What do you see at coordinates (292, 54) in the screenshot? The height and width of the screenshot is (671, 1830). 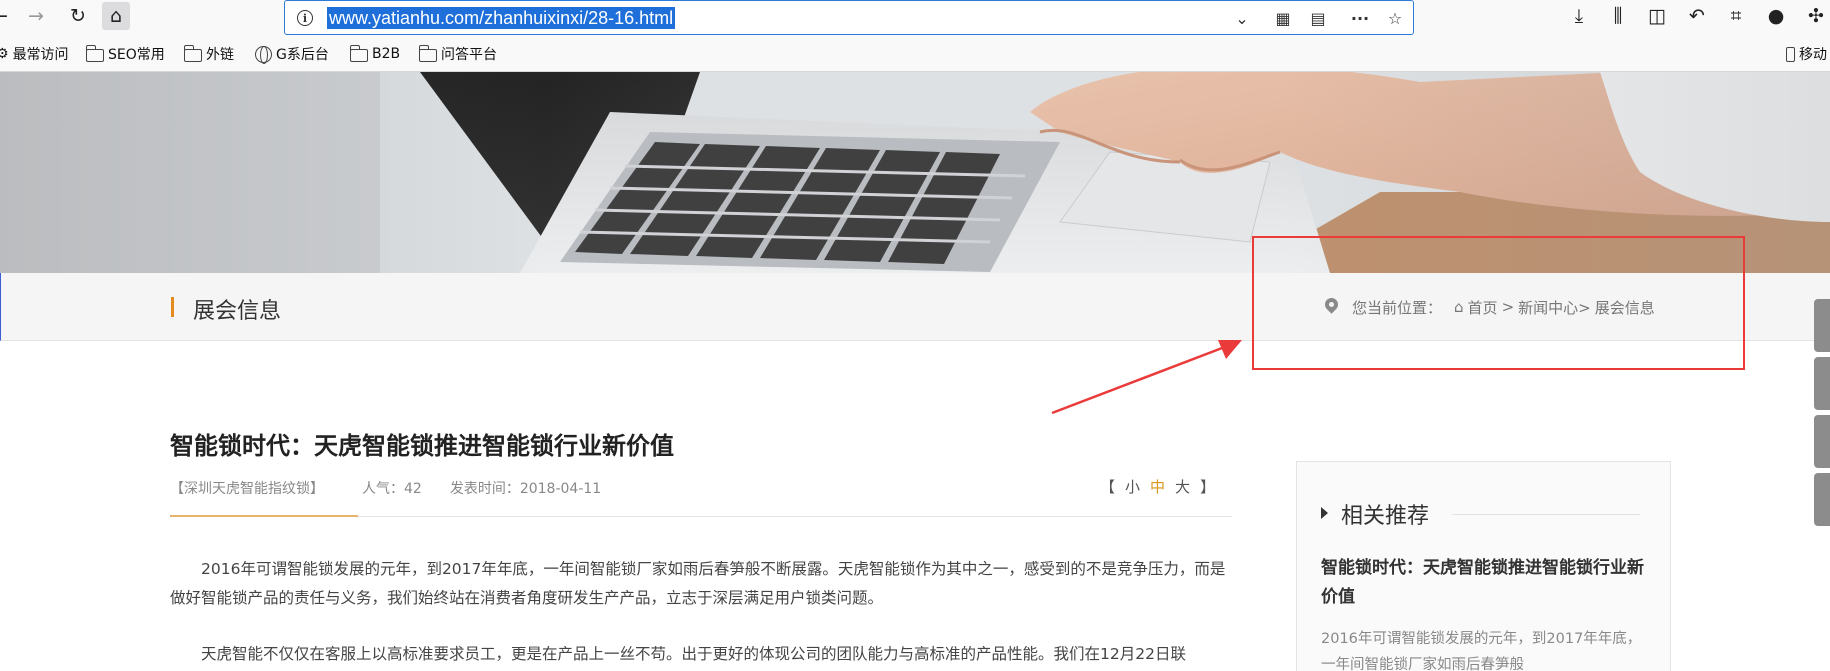 I see `bookmark-g-admin: G系后台` at bounding box center [292, 54].